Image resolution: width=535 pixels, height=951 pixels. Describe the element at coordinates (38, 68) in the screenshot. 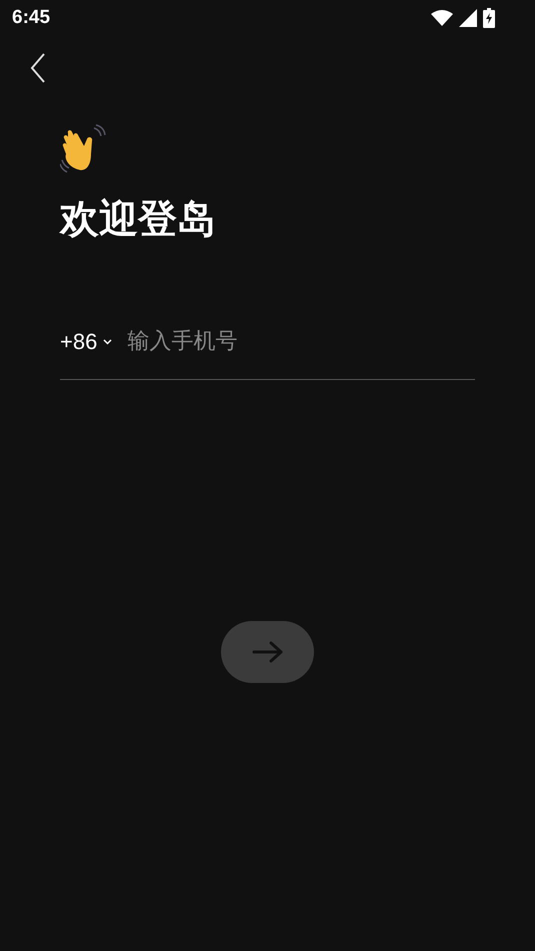

I see `back-icon` at that location.